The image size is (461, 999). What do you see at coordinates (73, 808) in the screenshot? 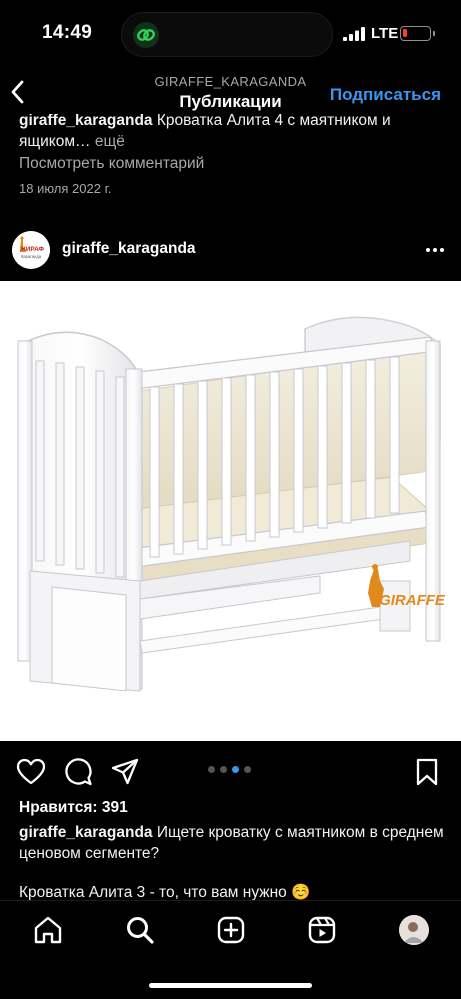
I see `likes-count: Нравится: 391` at bounding box center [73, 808].